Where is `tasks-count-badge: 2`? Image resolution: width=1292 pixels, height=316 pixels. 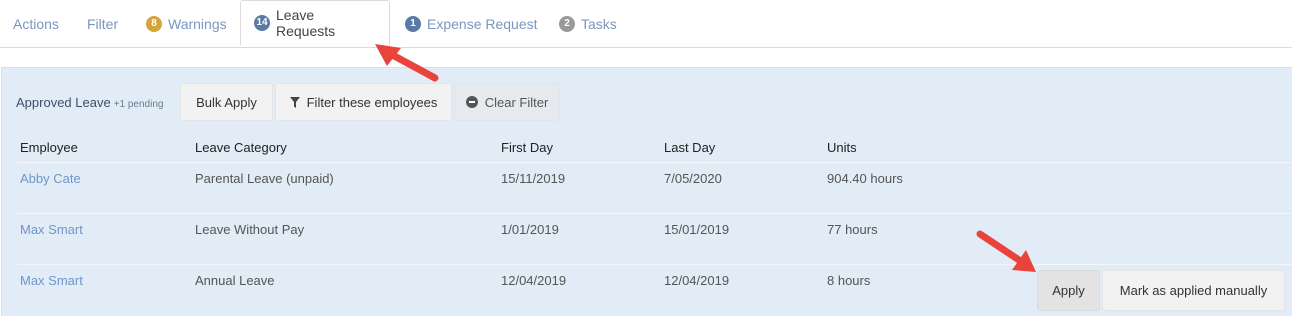
tasks-count-badge: 2 is located at coordinates (567, 23).